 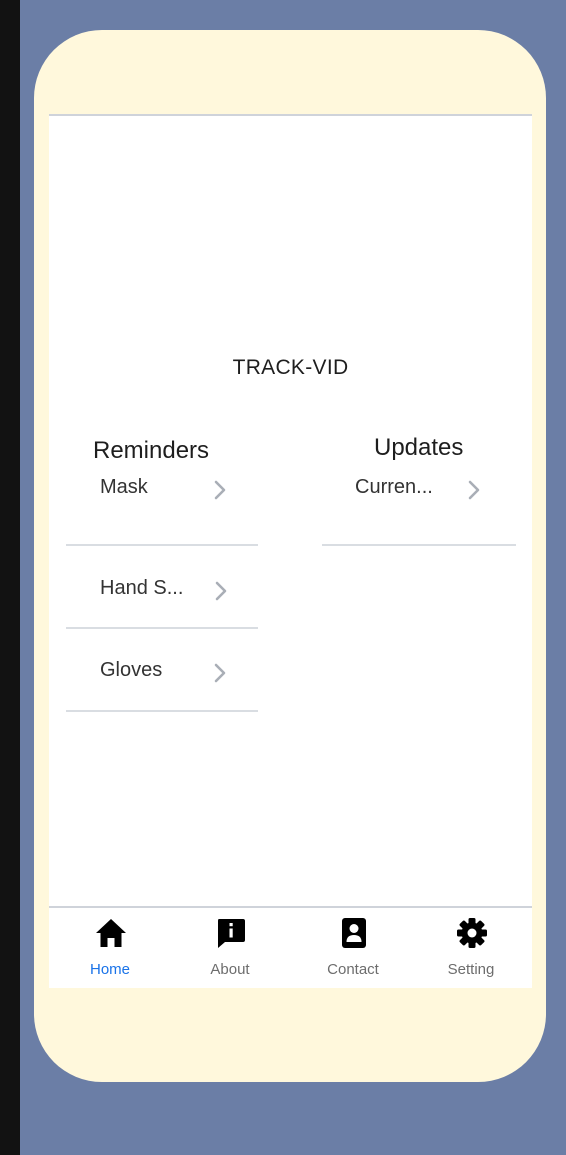 I want to click on tab-home: Home, so click(x=110, y=948).